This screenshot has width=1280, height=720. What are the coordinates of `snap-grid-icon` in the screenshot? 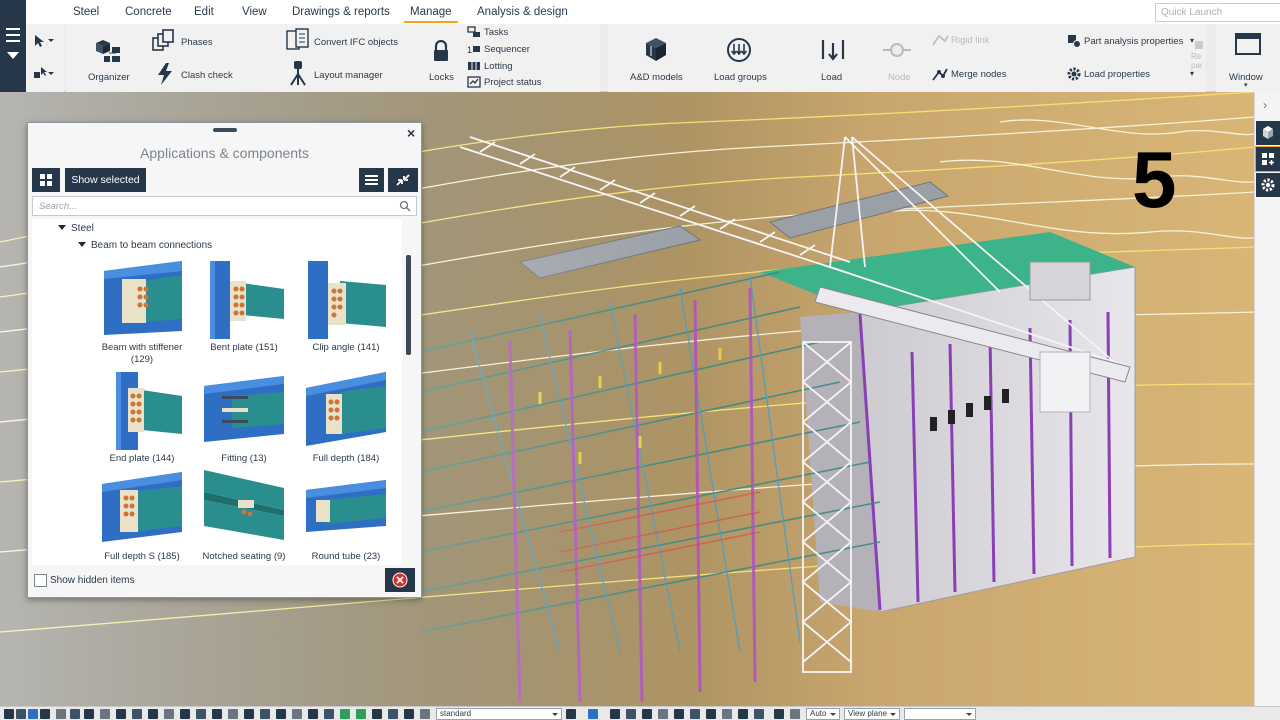 It's located at (281, 714).